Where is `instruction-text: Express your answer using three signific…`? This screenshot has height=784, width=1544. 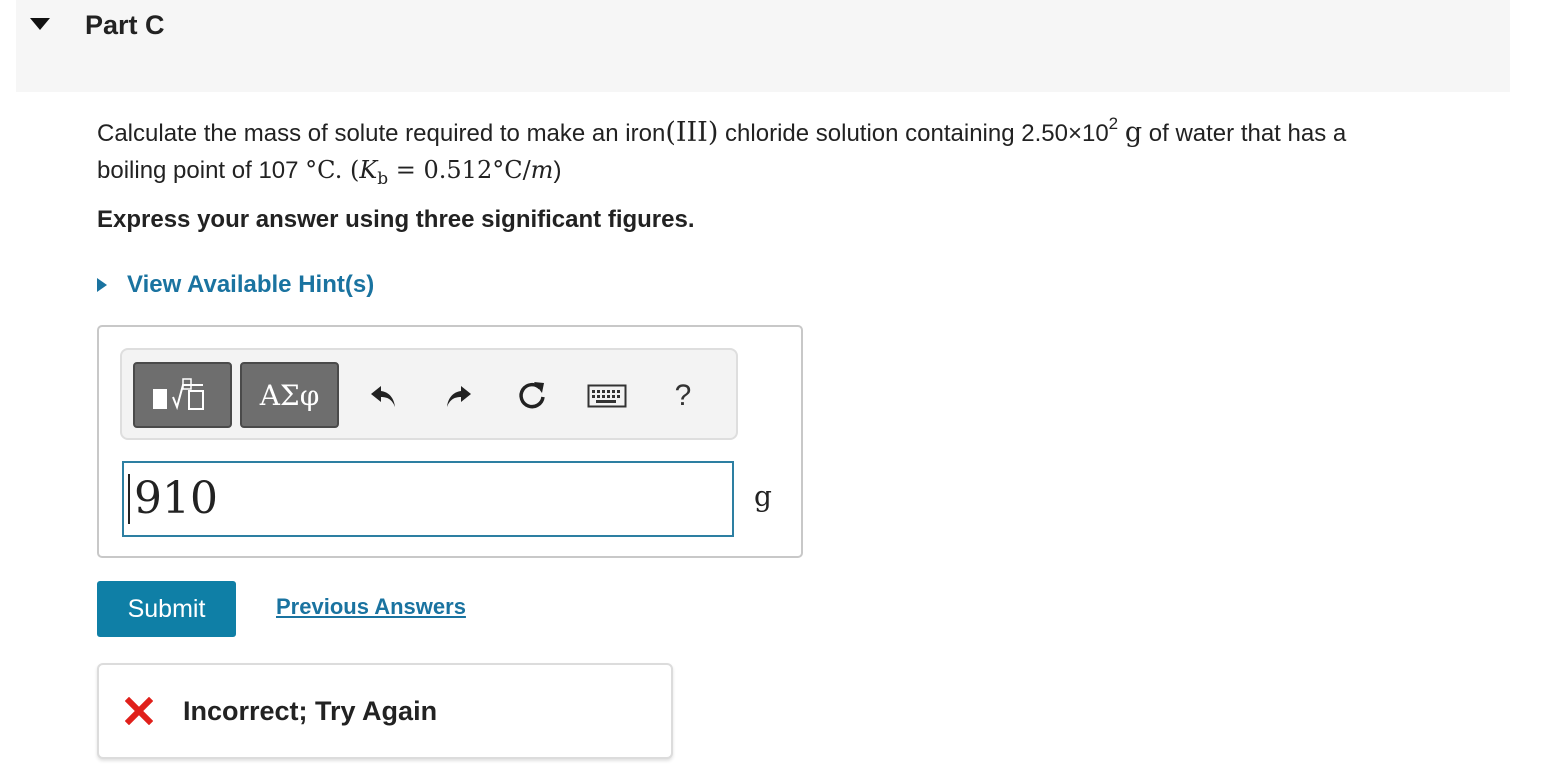
instruction-text: Express your answer using three signific… is located at coordinates (396, 219).